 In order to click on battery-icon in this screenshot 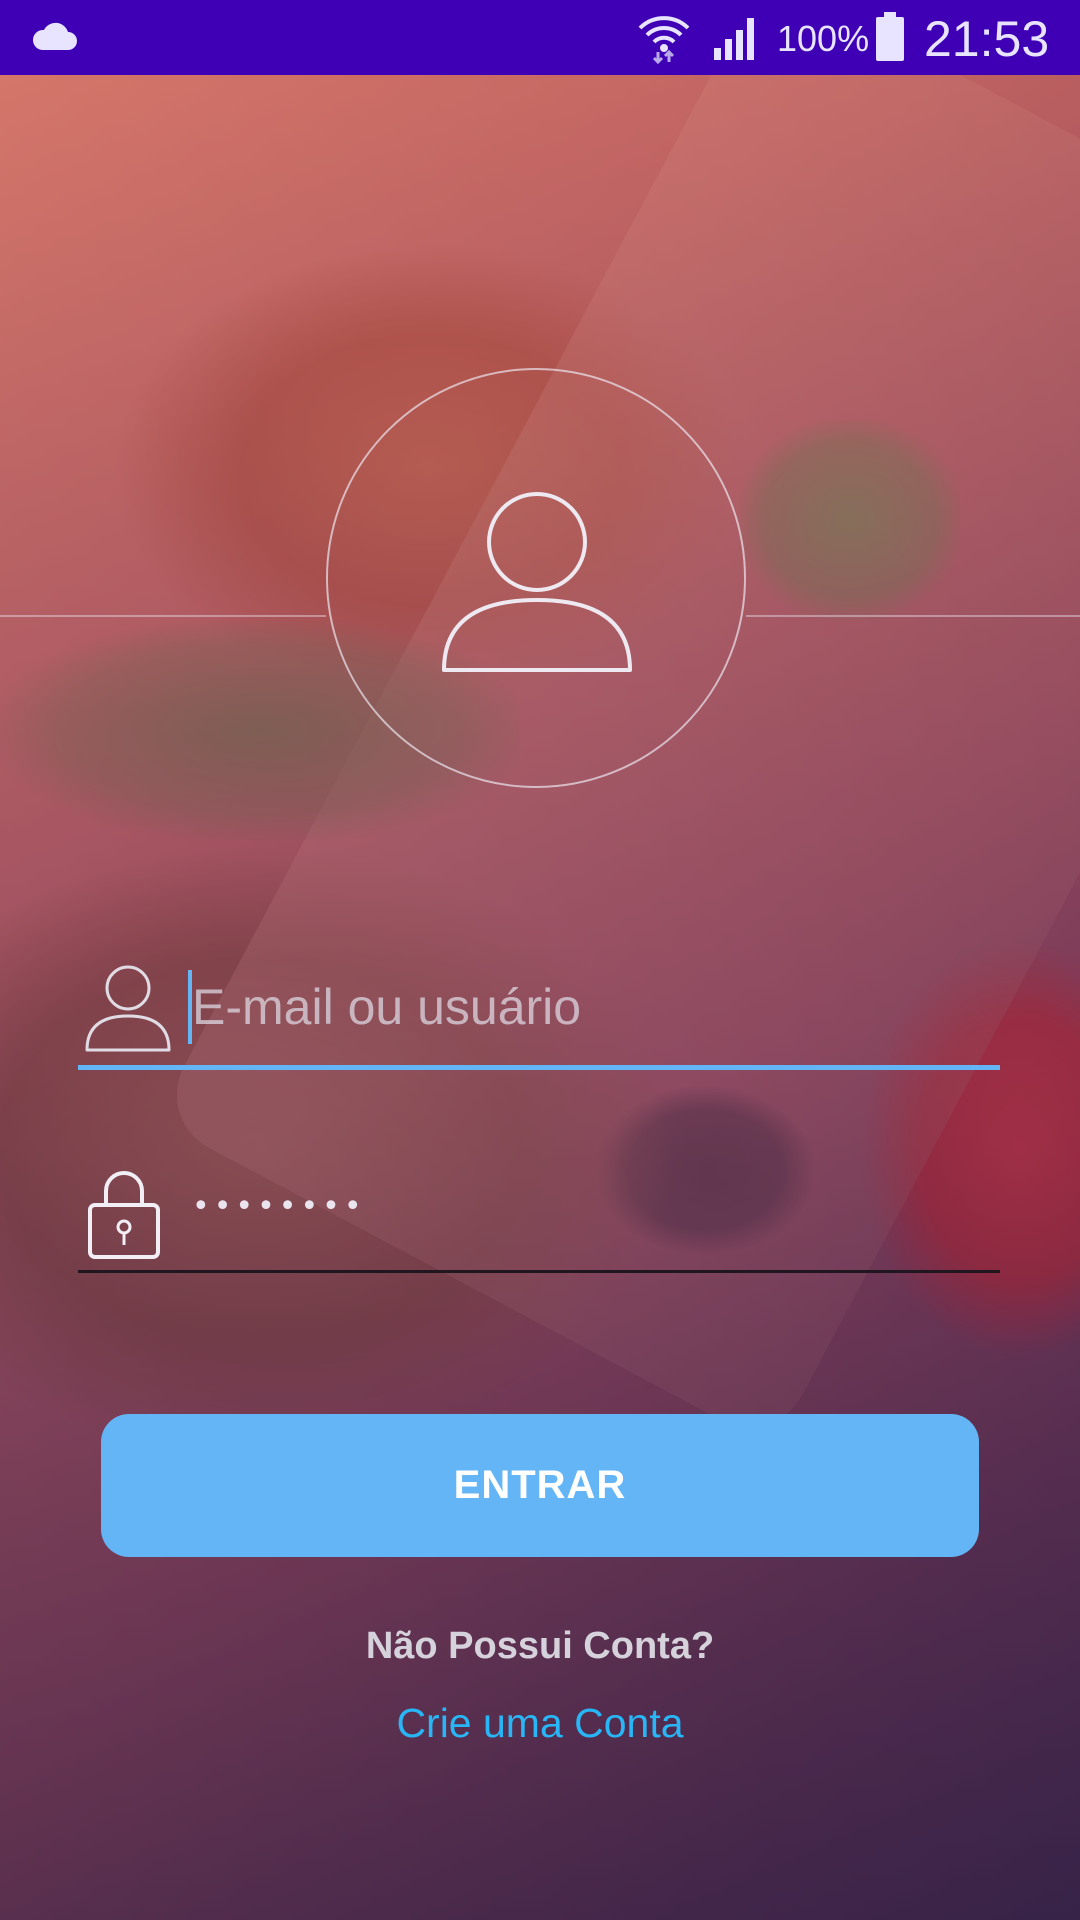, I will do `click(890, 36)`.